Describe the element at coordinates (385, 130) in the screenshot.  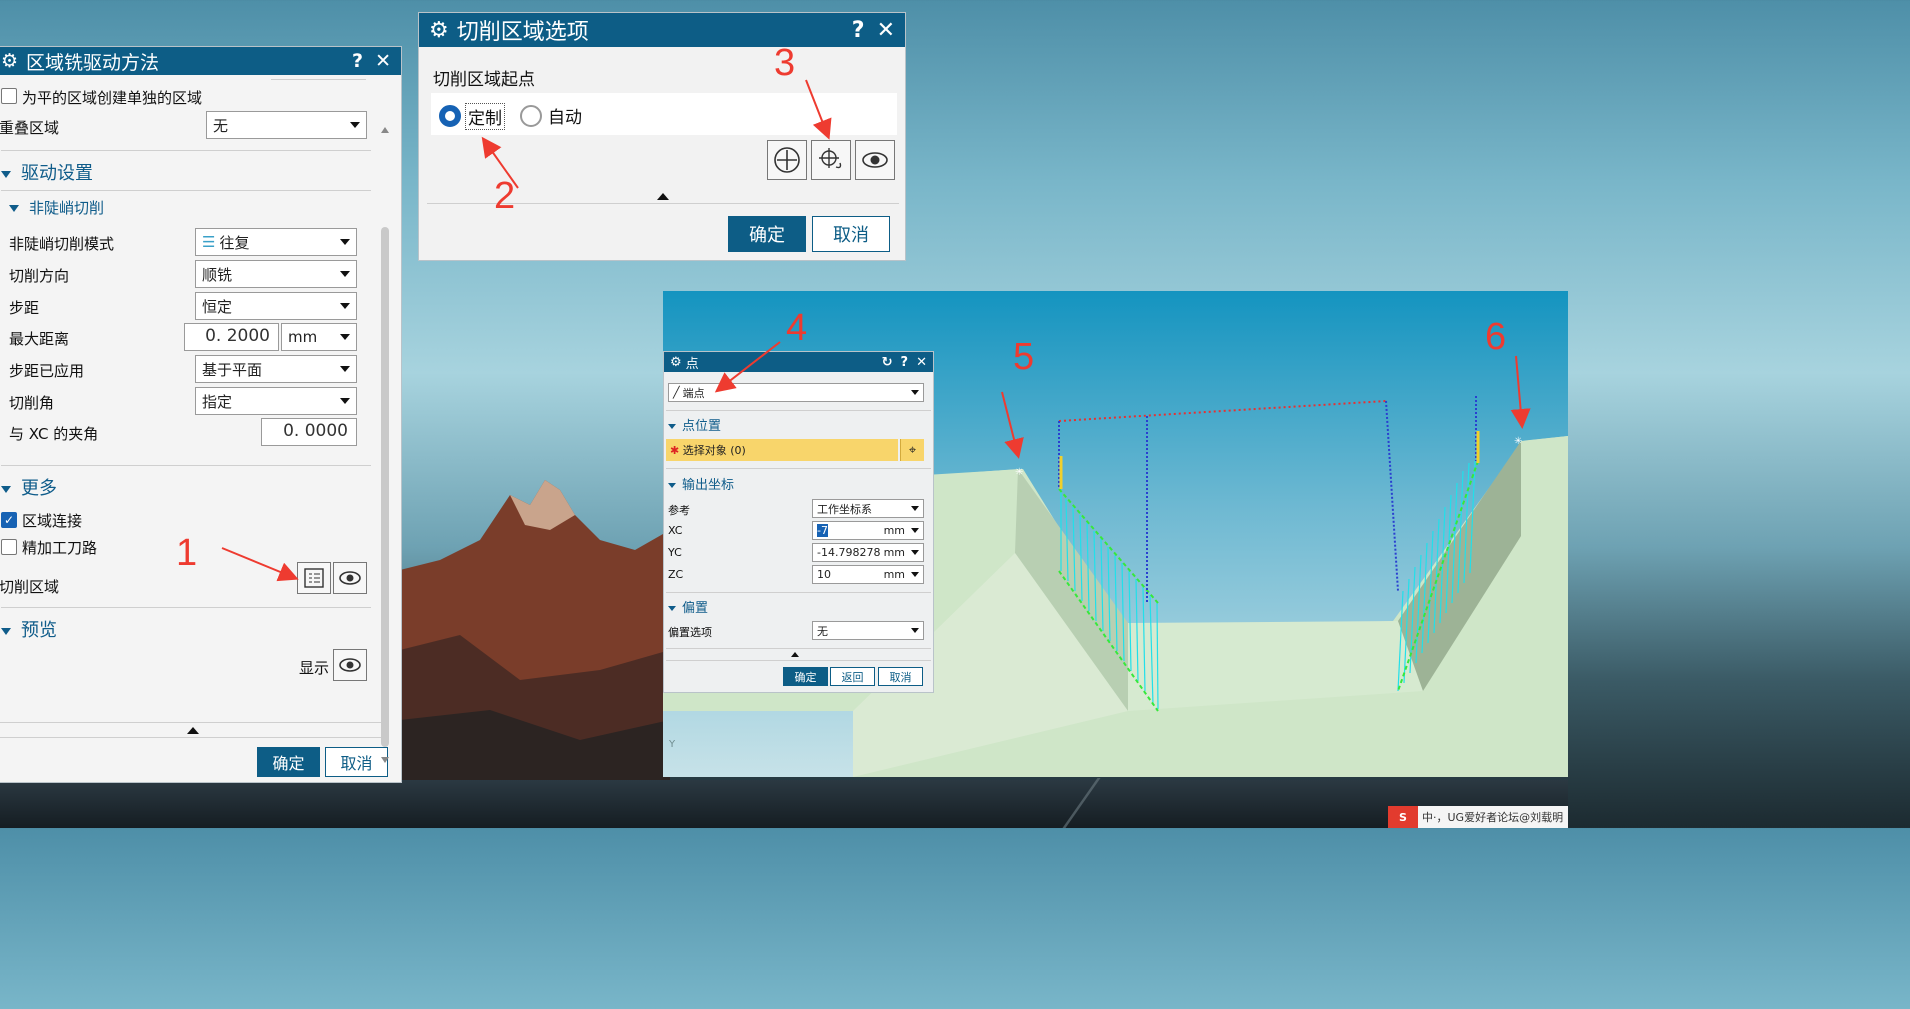
I see `scroll-up-icon` at that location.